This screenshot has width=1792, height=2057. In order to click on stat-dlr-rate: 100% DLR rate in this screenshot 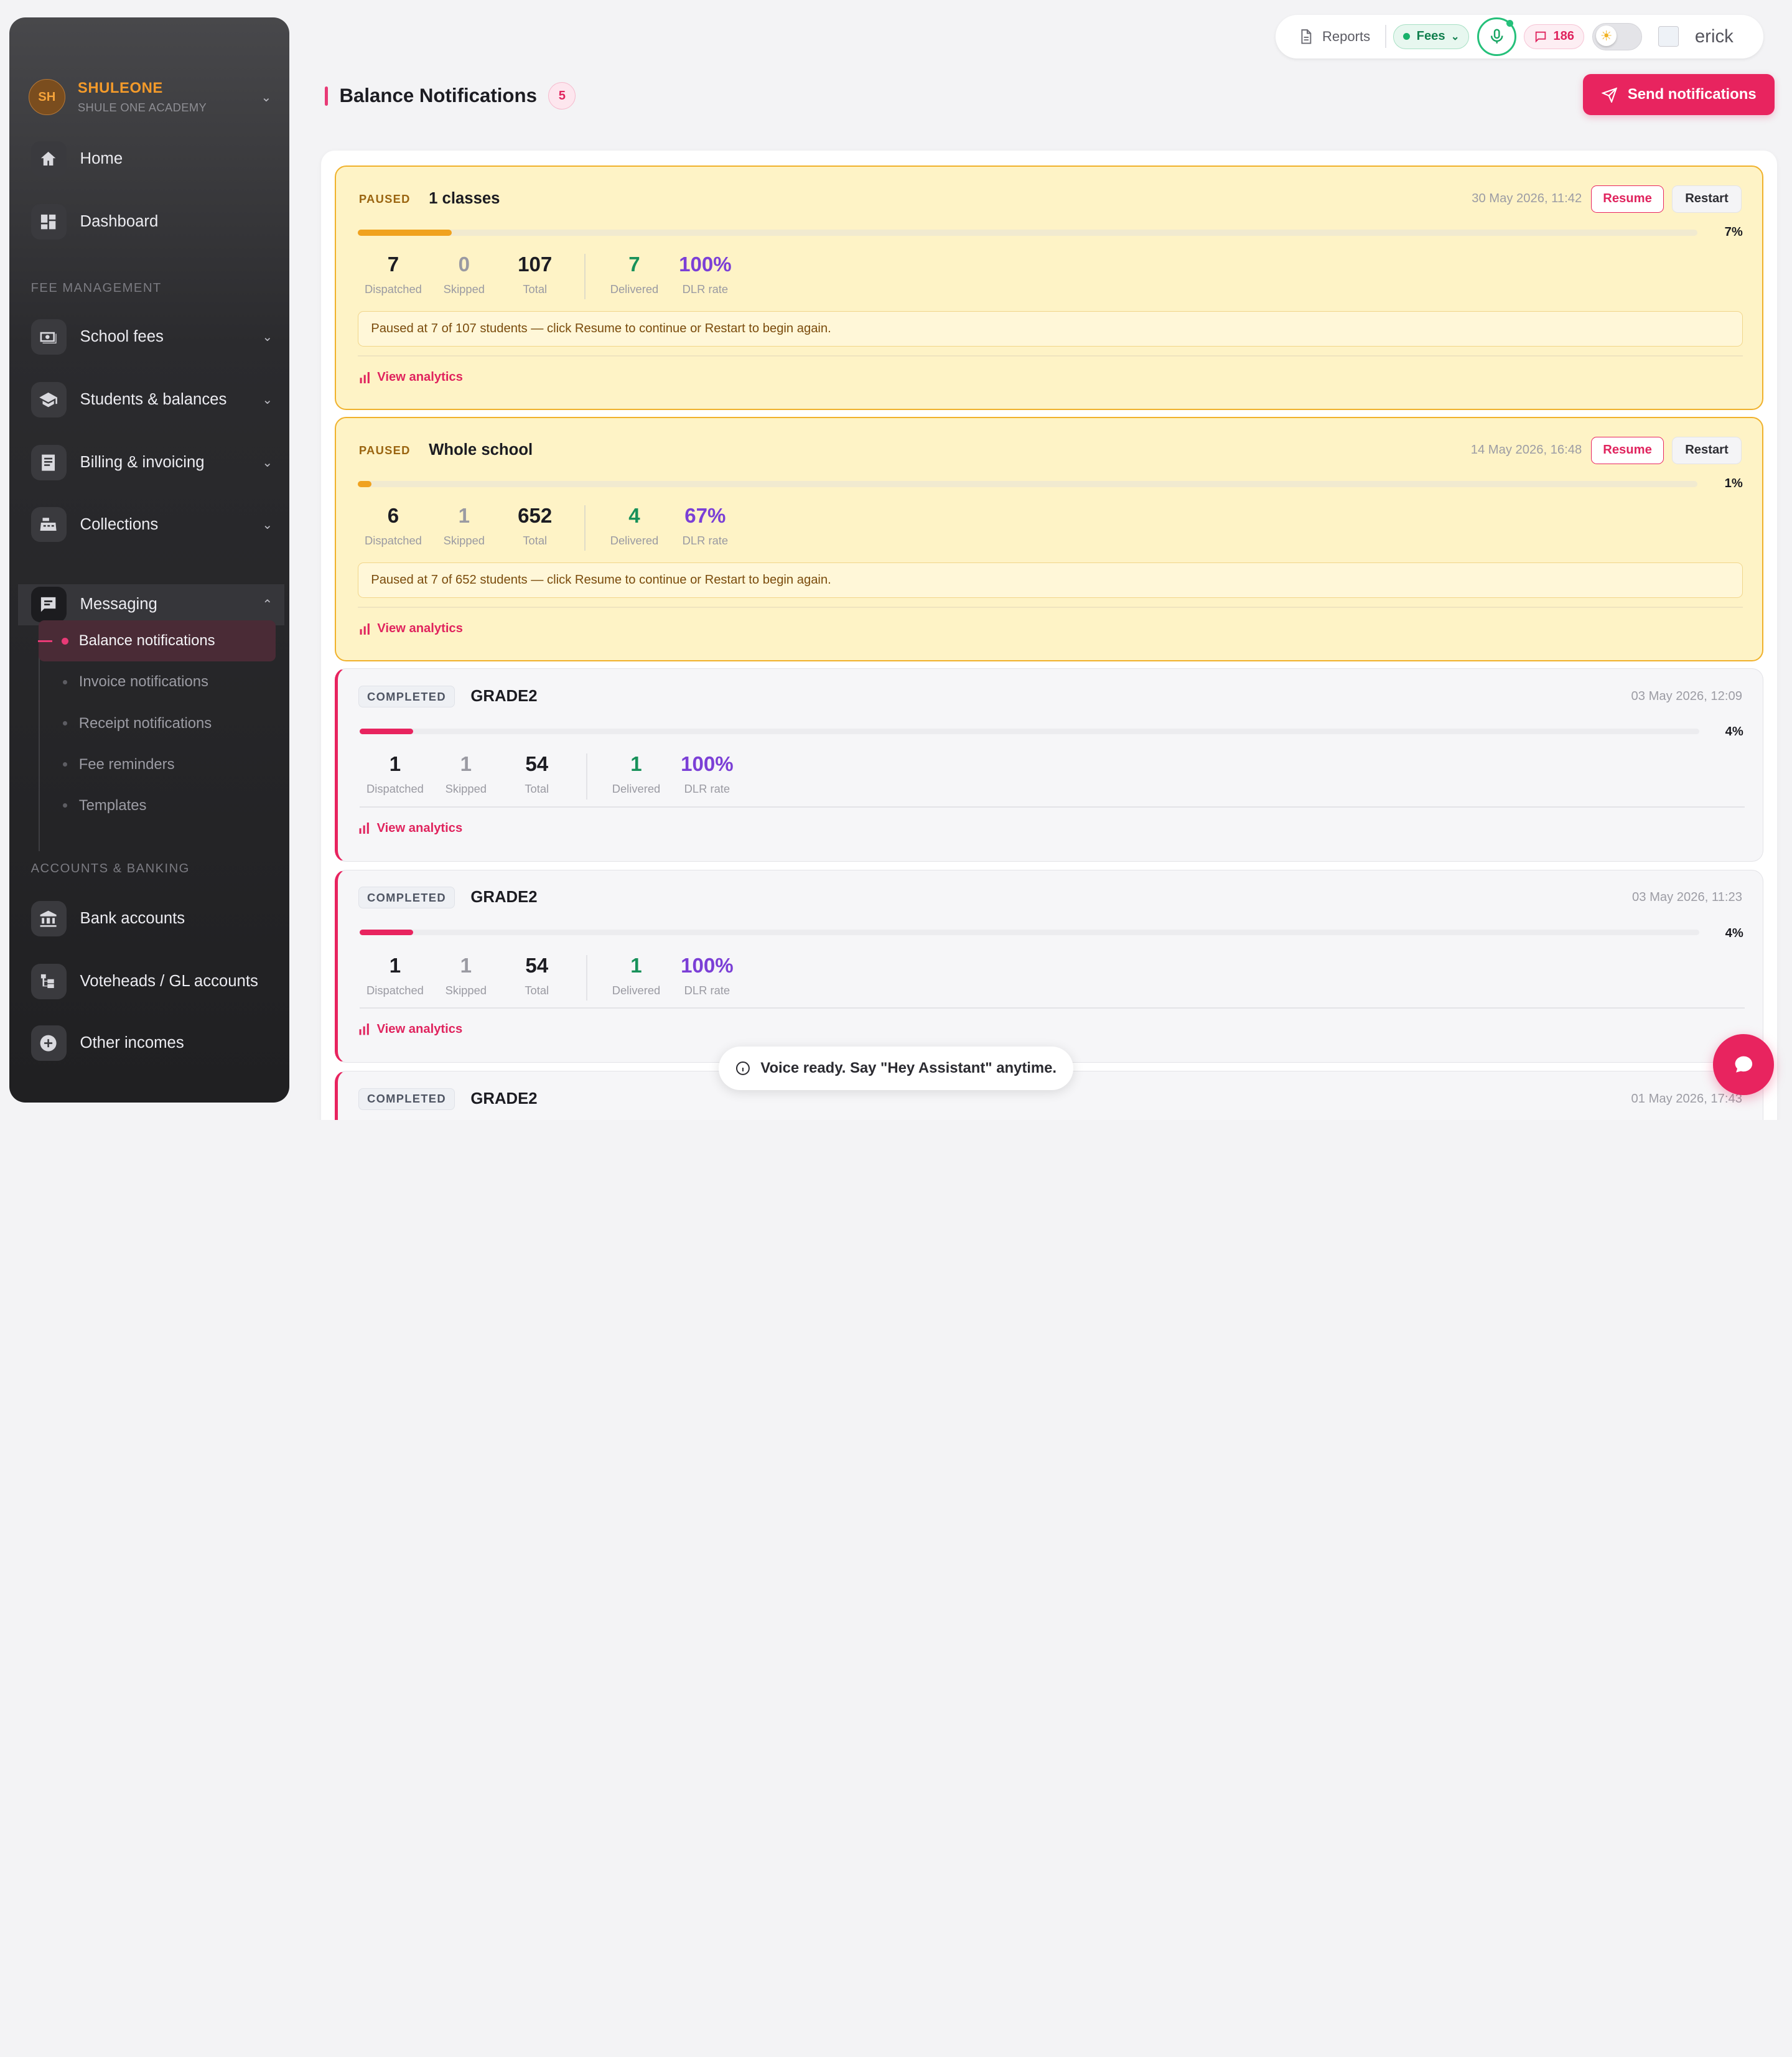, I will do `click(705, 276)`.